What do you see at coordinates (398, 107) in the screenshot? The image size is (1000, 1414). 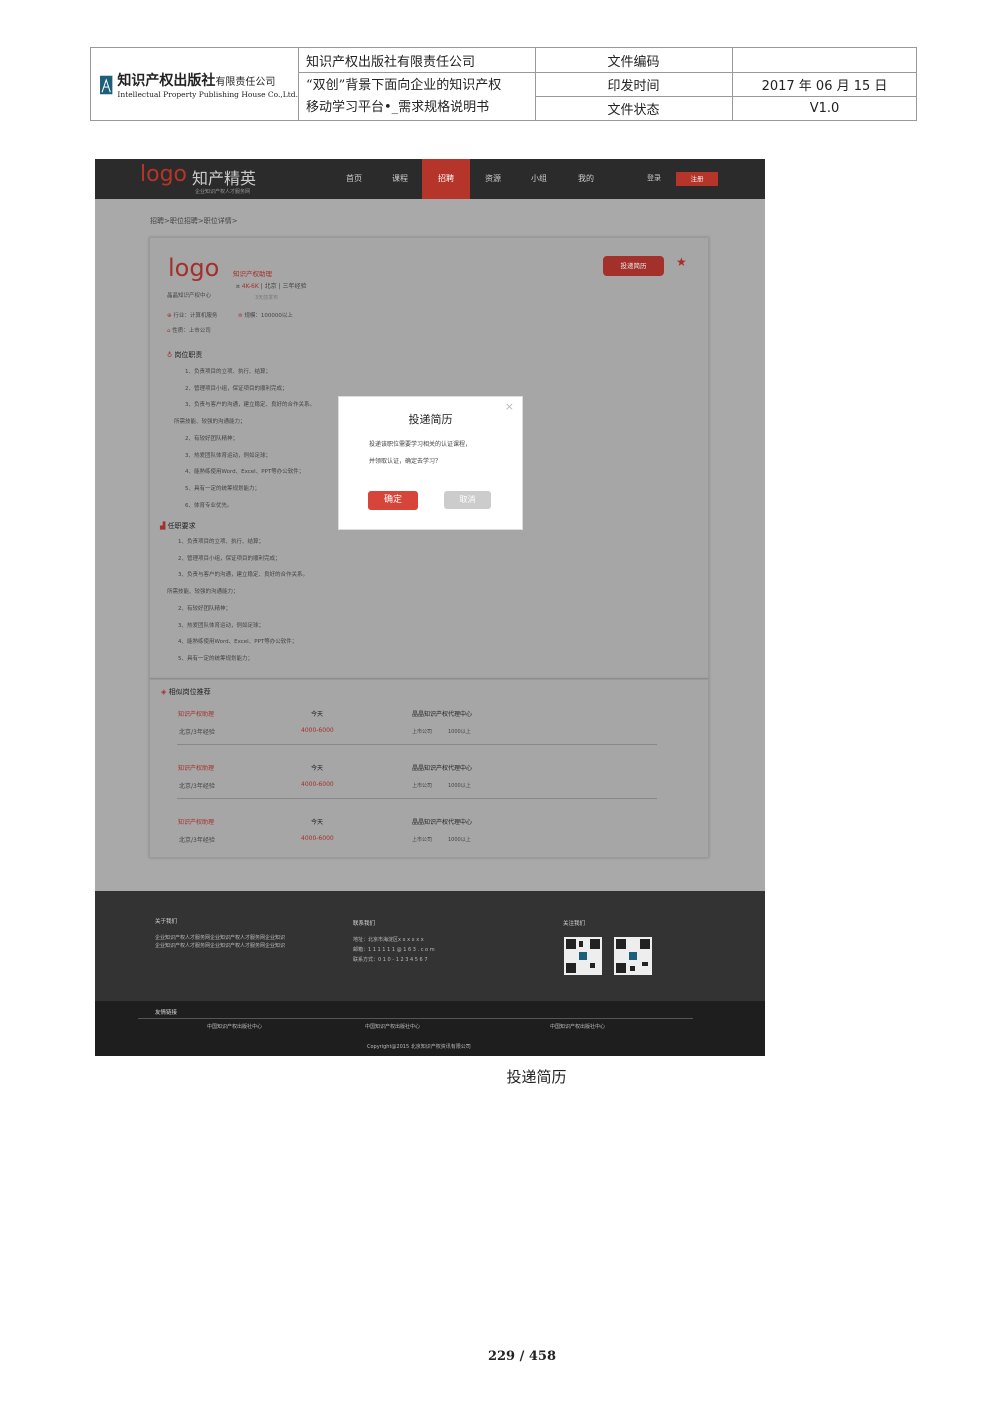 I see `doc-title-line2: 移动学习平台•_需求规格说明书` at bounding box center [398, 107].